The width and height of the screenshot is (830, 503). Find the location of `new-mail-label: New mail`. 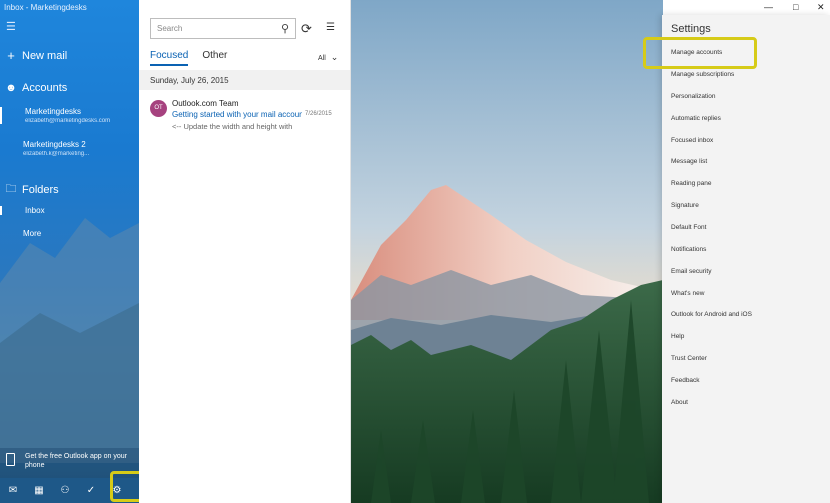

new-mail-label: New mail is located at coordinates (45, 55).